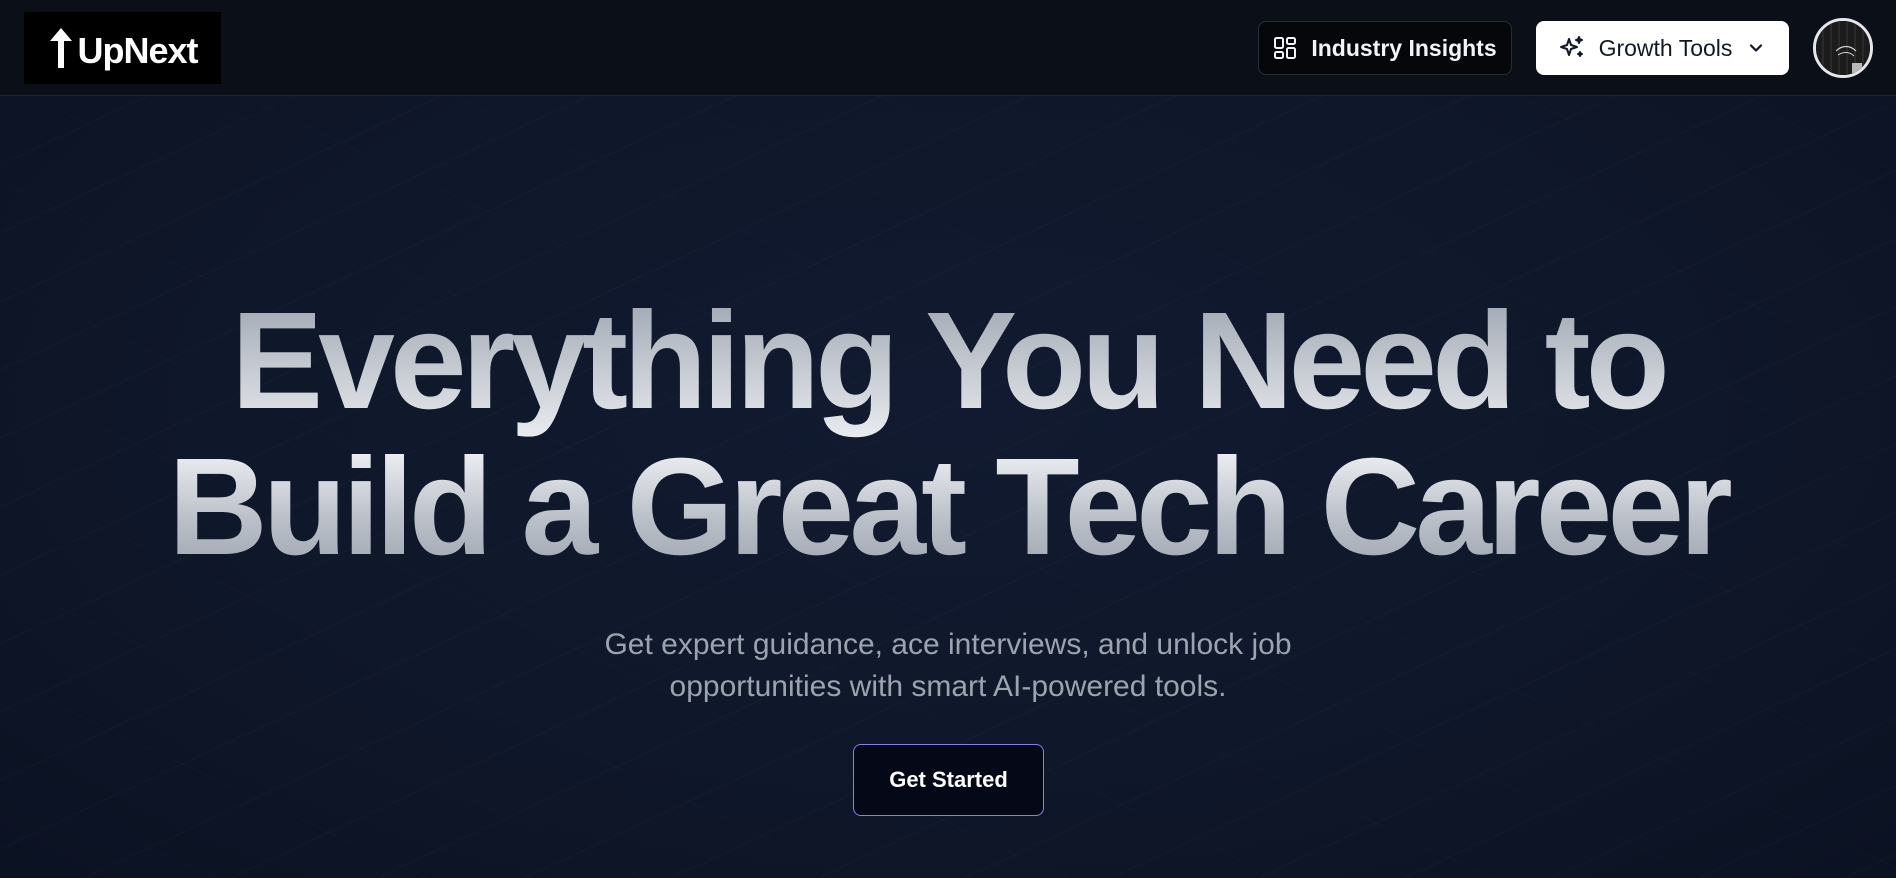 This screenshot has height=878, width=1896. I want to click on avatar-image, so click(1843, 48).